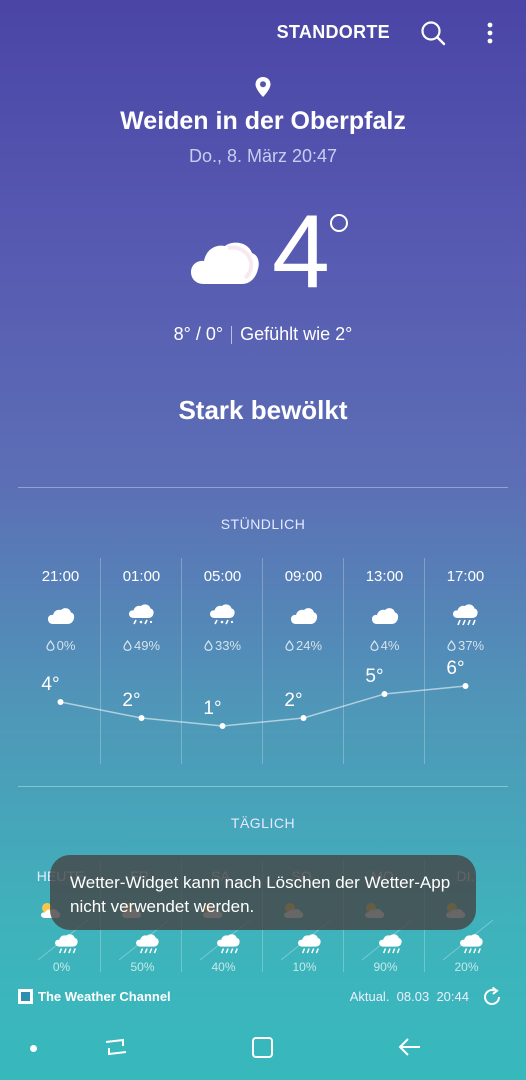  What do you see at coordinates (263, 156) in the screenshot?
I see `current-datetime: Do., 8. März 20:47` at bounding box center [263, 156].